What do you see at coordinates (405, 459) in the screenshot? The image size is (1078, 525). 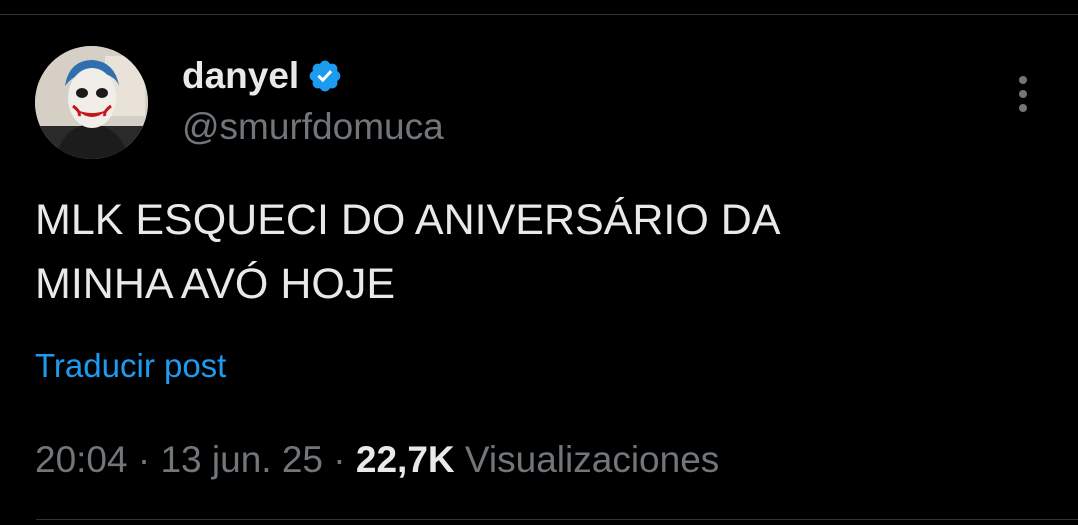 I see `views-count: 22,7K` at bounding box center [405, 459].